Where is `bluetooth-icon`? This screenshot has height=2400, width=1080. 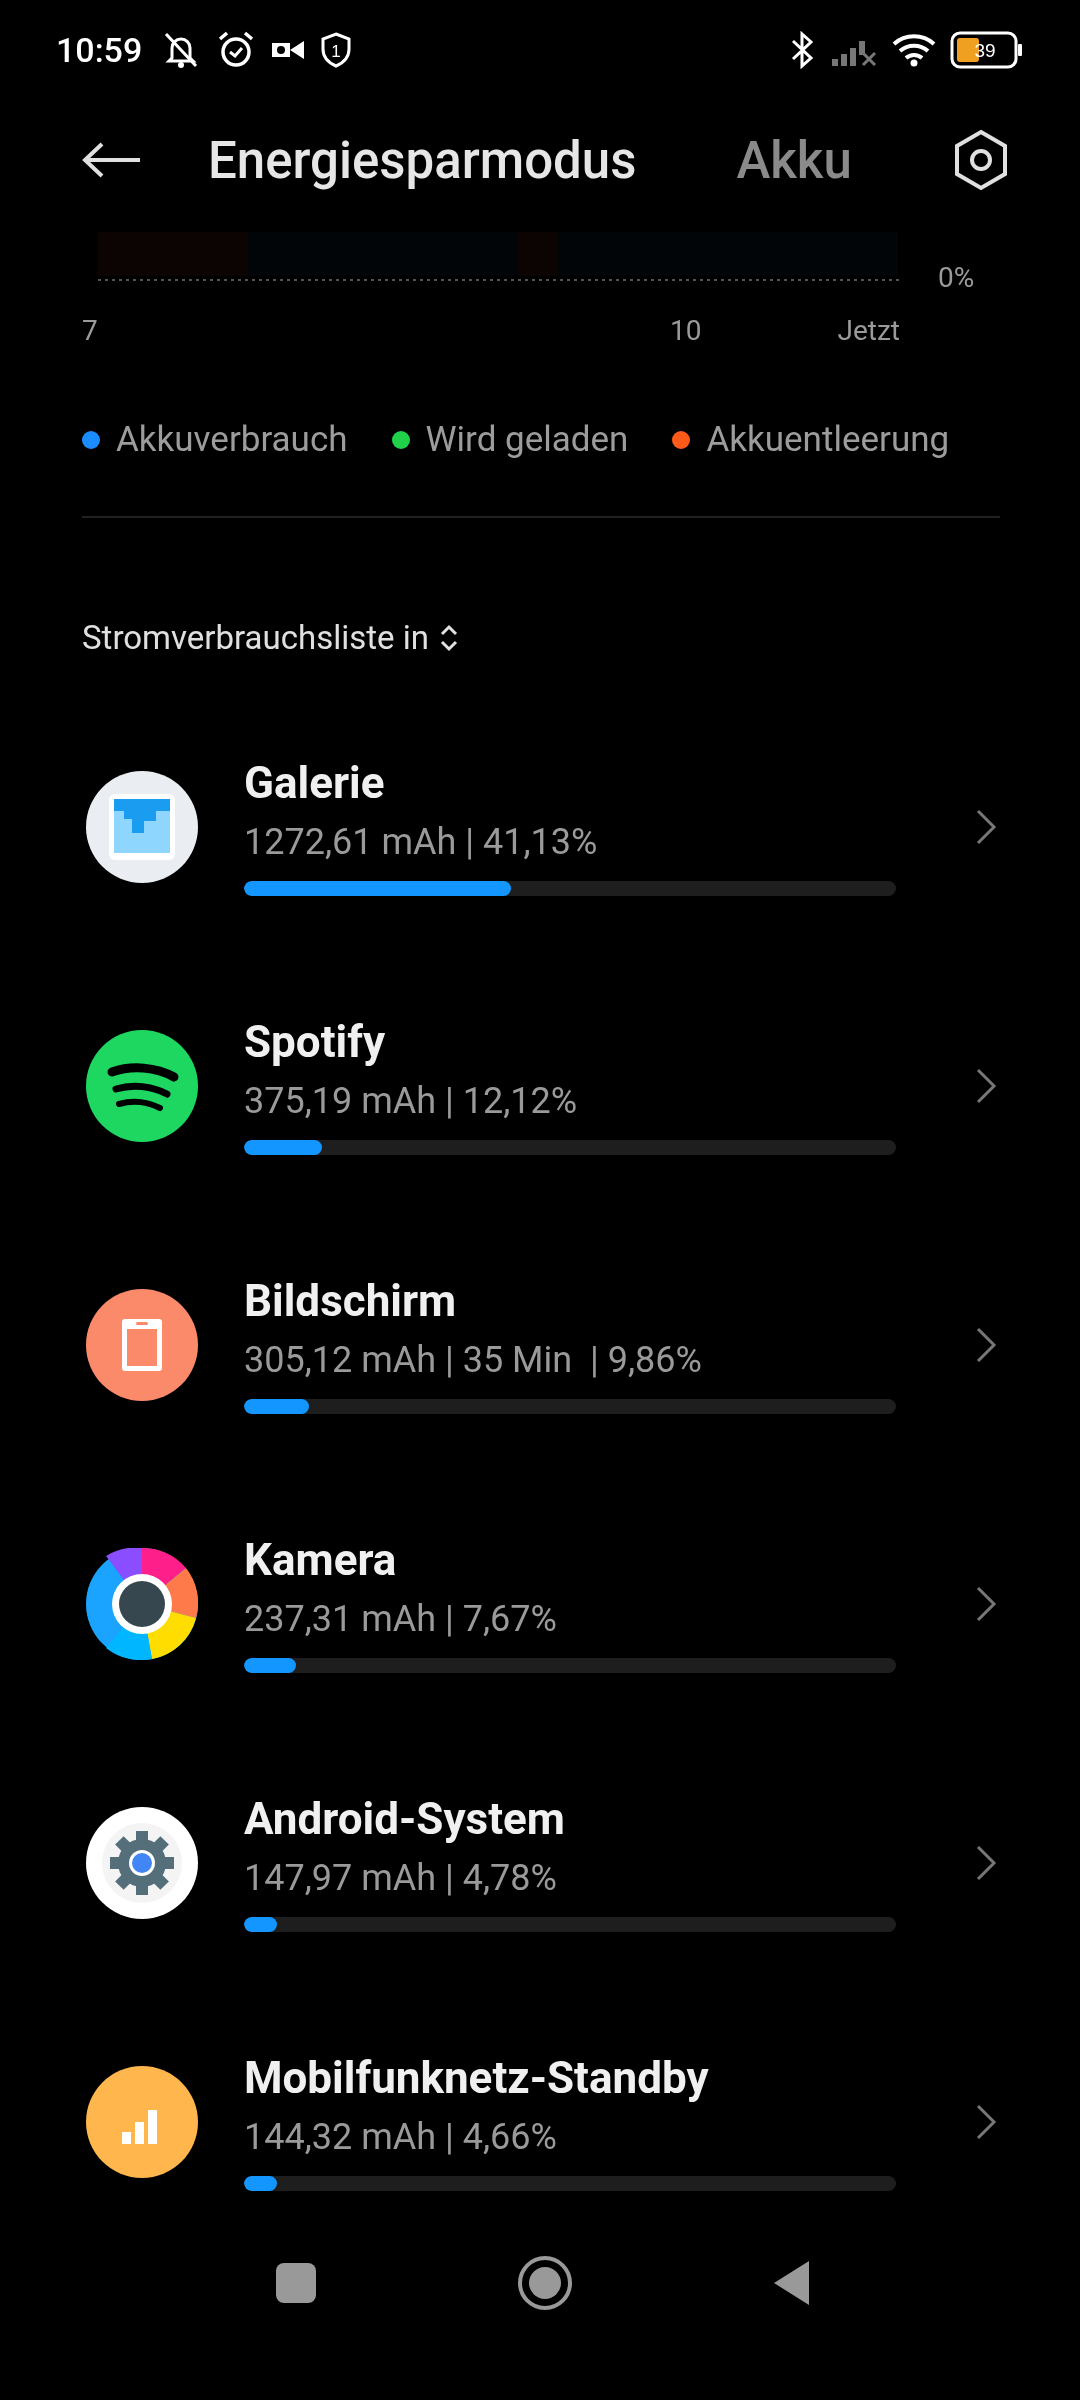
bluetooth-icon is located at coordinates (803, 50).